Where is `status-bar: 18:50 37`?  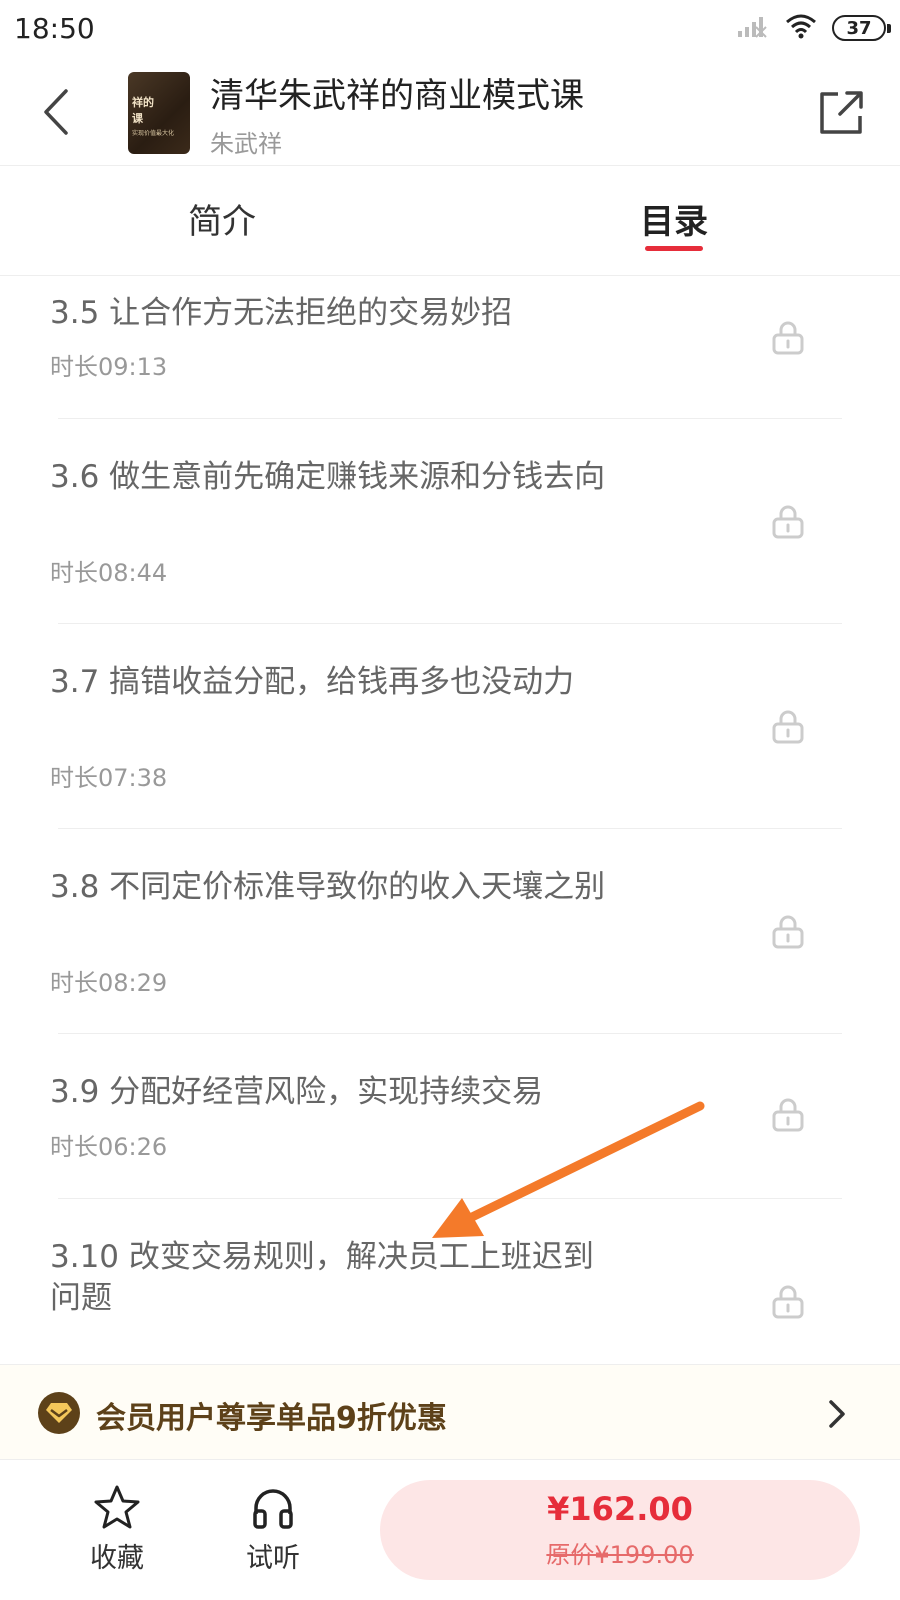
status-bar: 18:50 37 is located at coordinates (450, 31).